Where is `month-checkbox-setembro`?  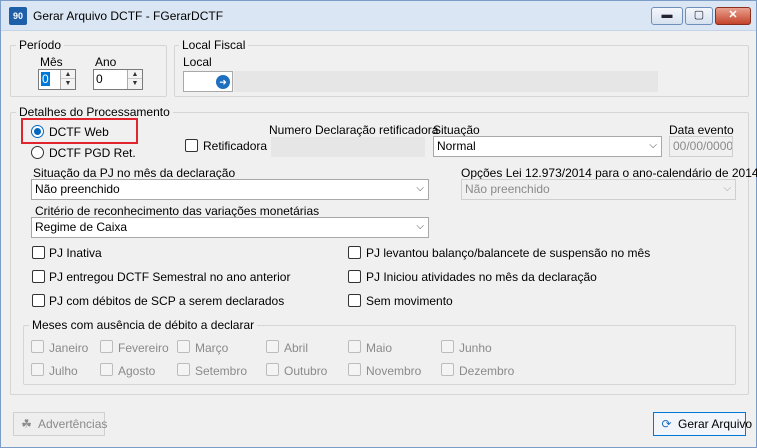
month-checkbox-setembro is located at coordinates (183, 369).